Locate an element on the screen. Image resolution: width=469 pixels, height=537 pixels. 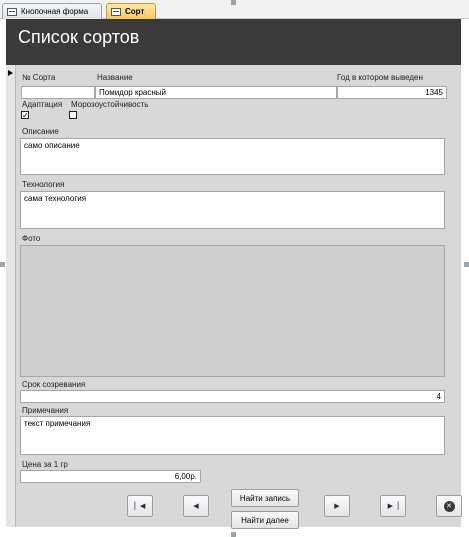
last-record-button: ▶▕ is located at coordinates (393, 506).